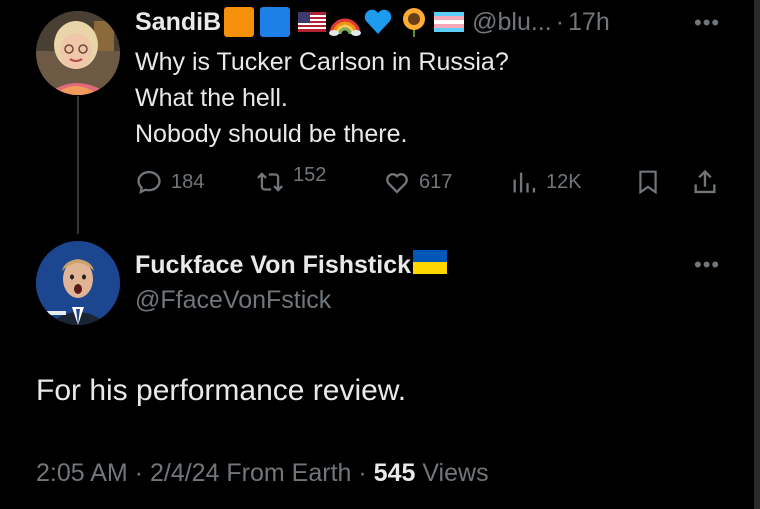 The width and height of the screenshot is (760, 509). What do you see at coordinates (78, 165) in the screenshot?
I see `thread-line` at bounding box center [78, 165].